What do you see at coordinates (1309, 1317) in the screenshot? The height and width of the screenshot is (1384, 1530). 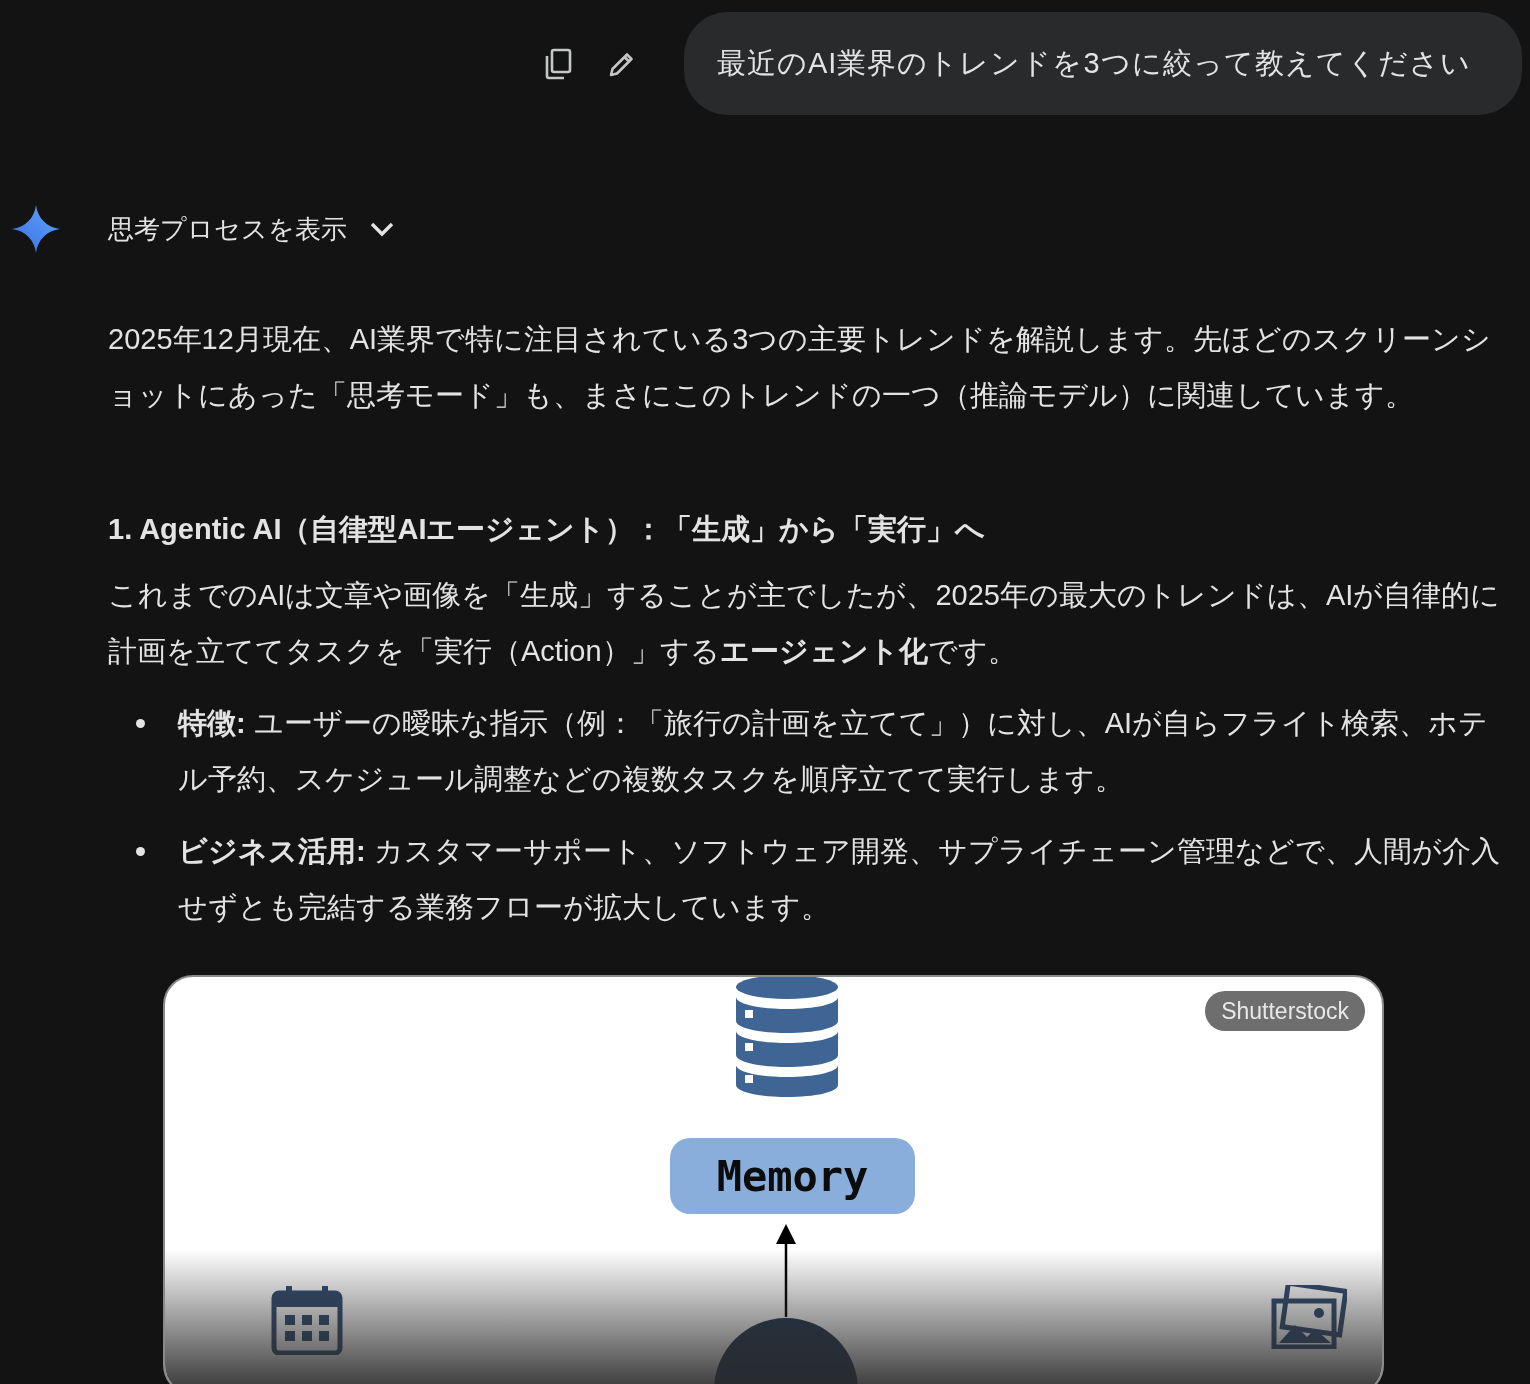 I see `image-icon` at bounding box center [1309, 1317].